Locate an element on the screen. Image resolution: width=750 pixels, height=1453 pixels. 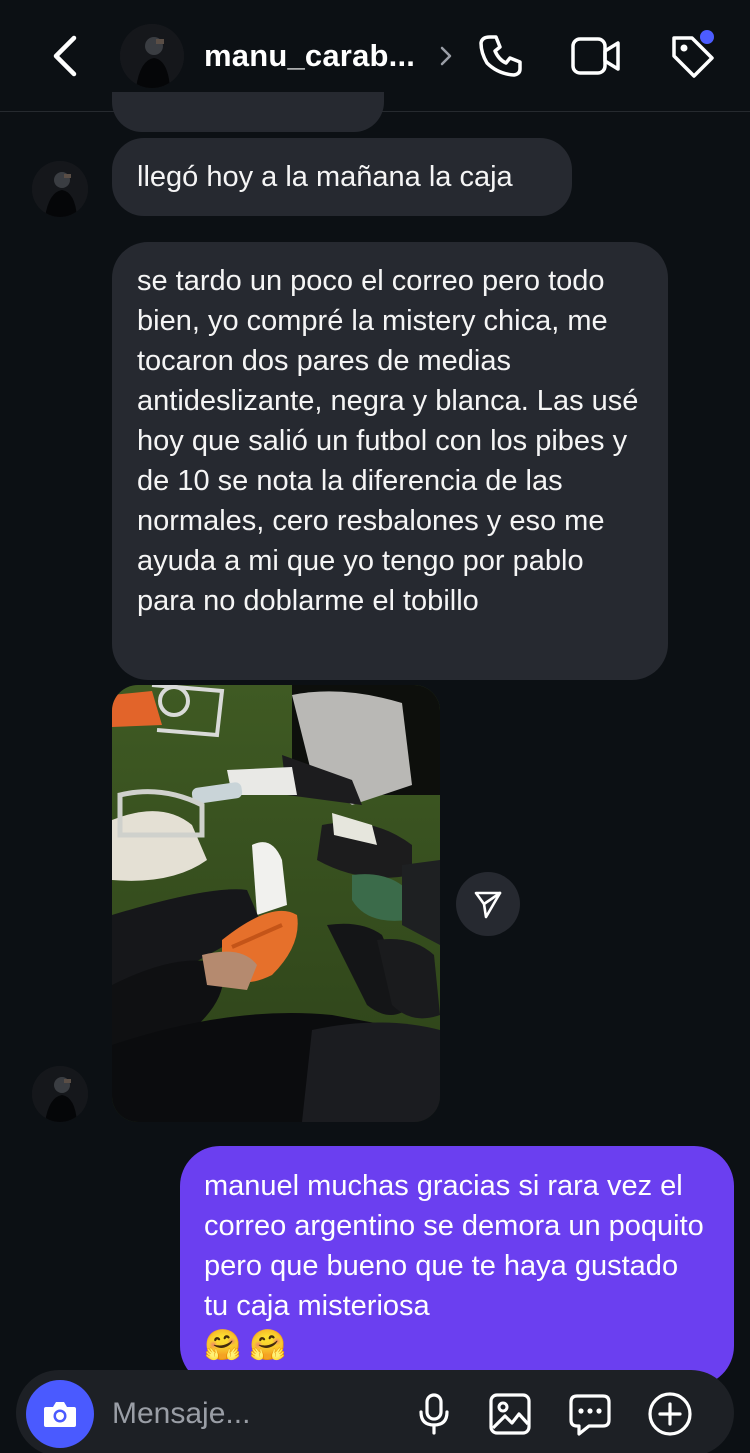
gallery-button is located at coordinates (510, 1414).